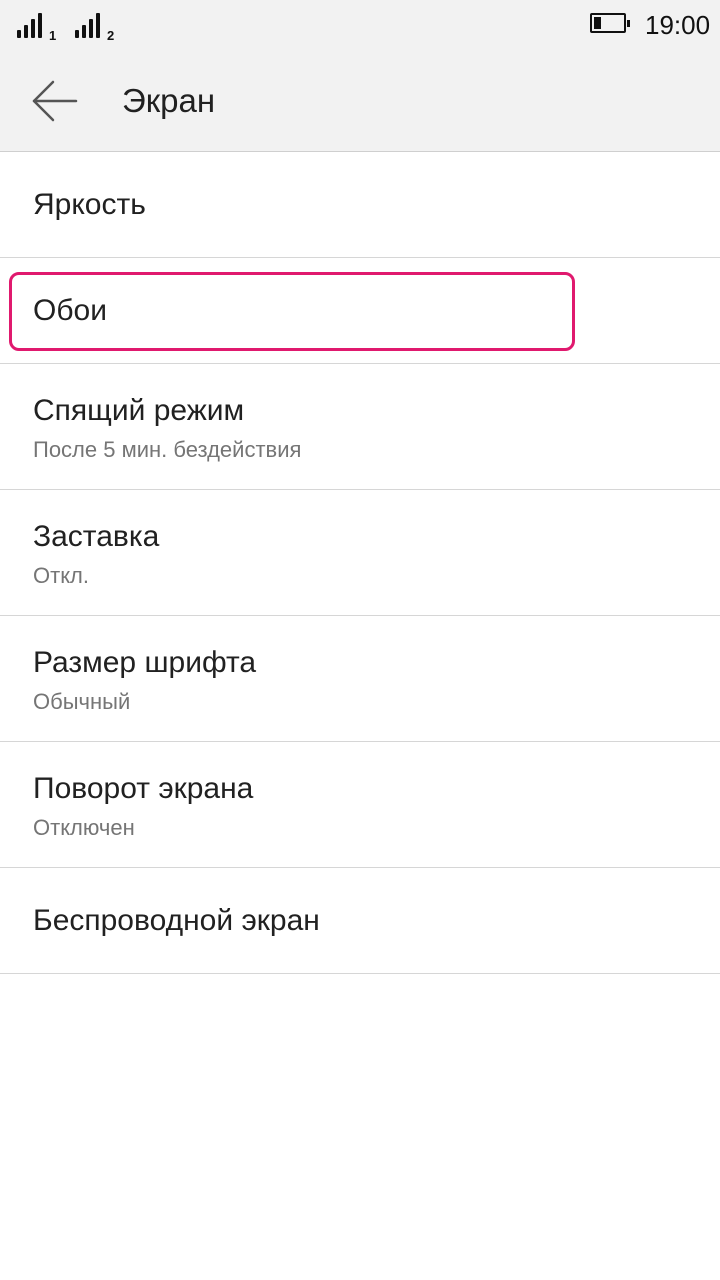  Describe the element at coordinates (360, 102) in the screenshot. I see `app-bar: Экран` at that location.